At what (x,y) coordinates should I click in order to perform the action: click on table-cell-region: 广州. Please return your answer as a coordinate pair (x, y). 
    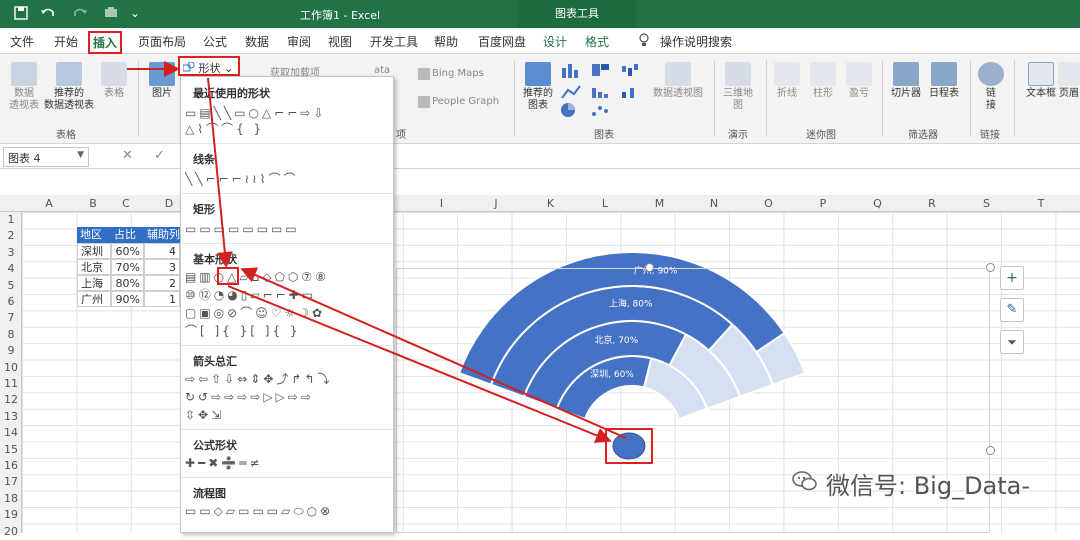
    Looking at the image, I should click on (94, 299).